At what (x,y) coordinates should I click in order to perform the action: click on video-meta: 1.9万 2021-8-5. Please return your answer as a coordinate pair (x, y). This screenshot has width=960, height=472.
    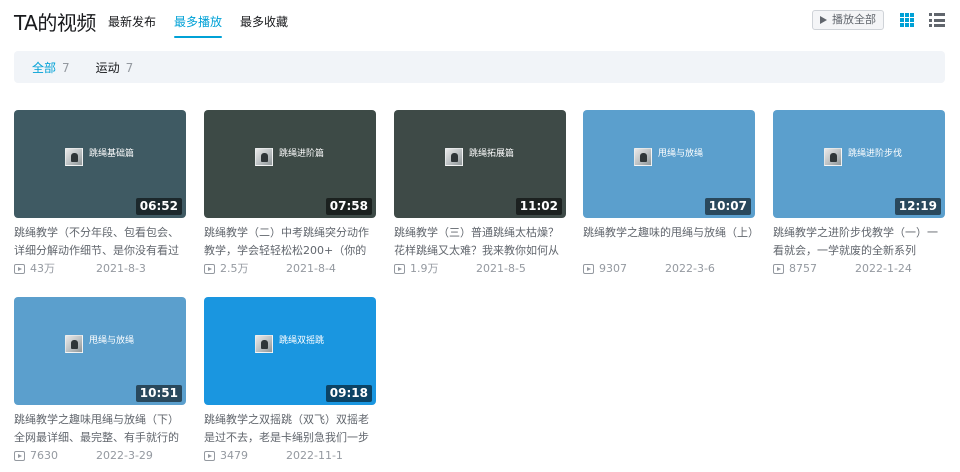
    Looking at the image, I should click on (480, 269).